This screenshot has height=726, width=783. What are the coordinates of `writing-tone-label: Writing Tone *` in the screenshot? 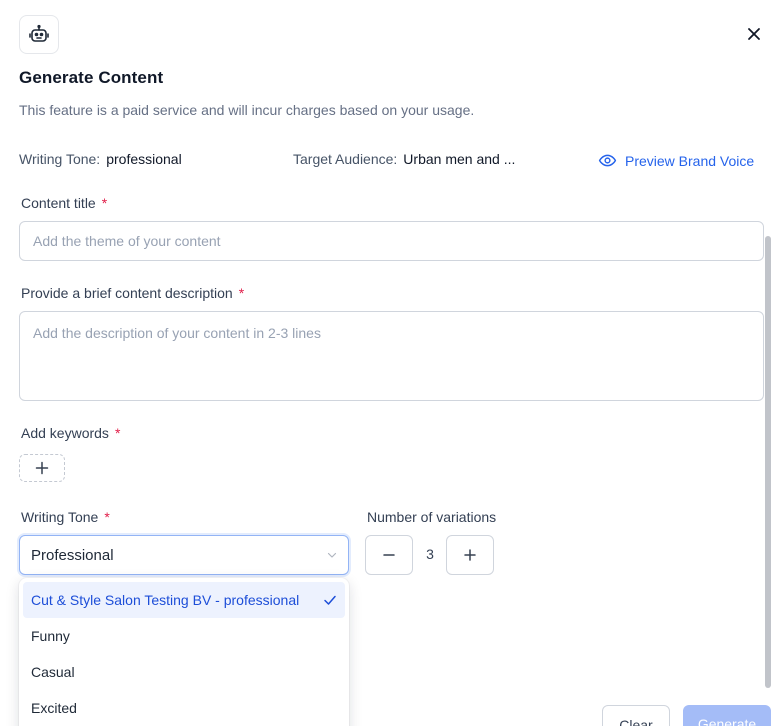 It's located at (65, 517).